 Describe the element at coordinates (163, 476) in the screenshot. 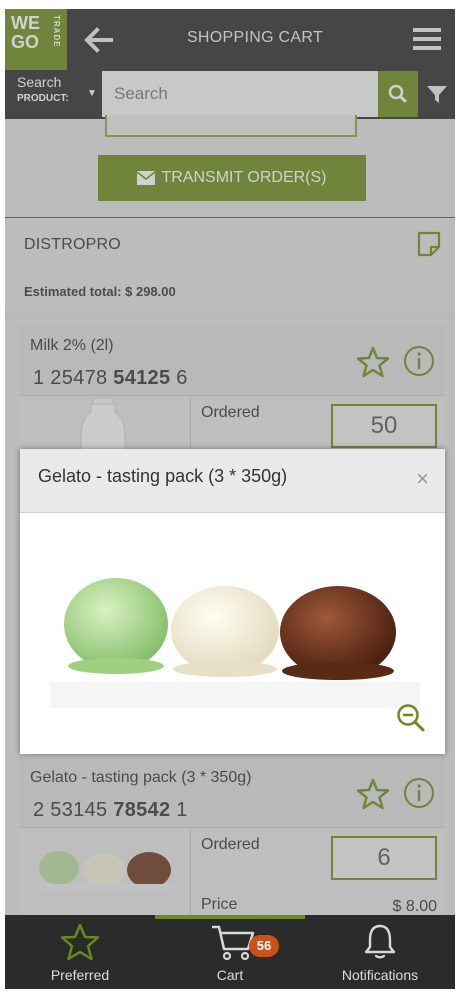

I see `modal-title: Gelato - tasting pack (3 * 350g)` at that location.